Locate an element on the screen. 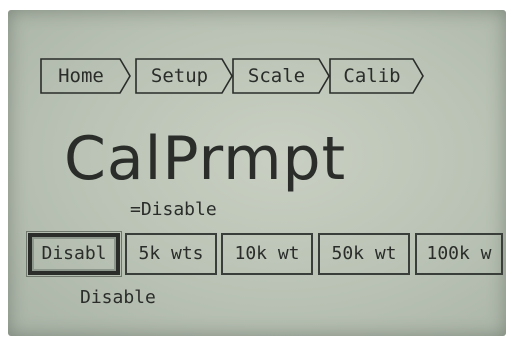 The width and height of the screenshot is (514, 348). breadcrumb-label: Scale is located at coordinates (276, 76).